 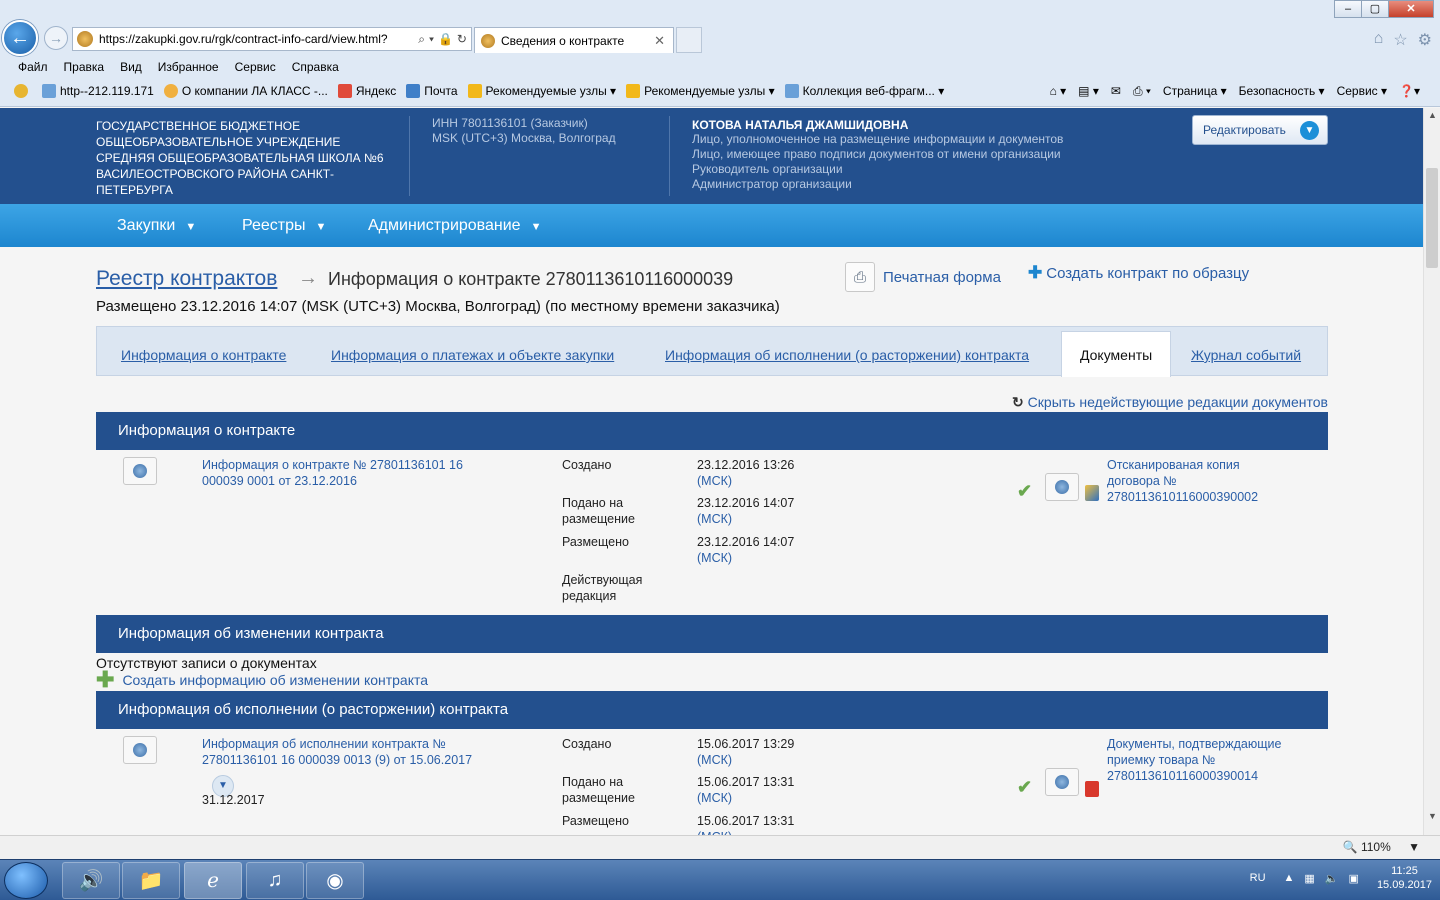 I want to click on edit-profile-button: Редактировать ▼, so click(x=1260, y=130).